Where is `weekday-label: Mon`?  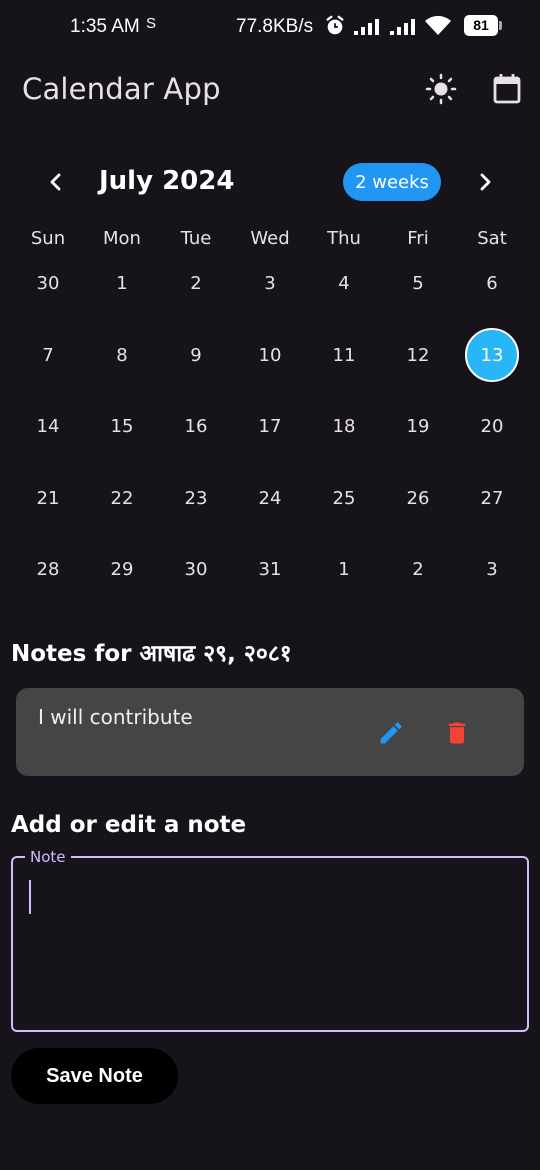
weekday-label: Mon is located at coordinates (122, 238).